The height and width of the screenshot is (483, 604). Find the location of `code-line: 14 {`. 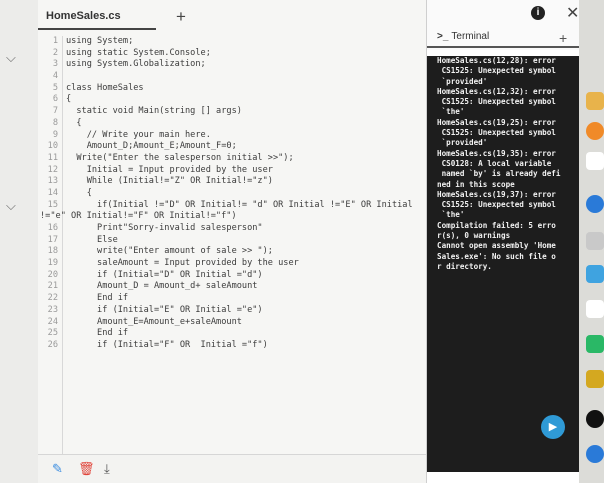

code-line: 14 { is located at coordinates (232, 194).